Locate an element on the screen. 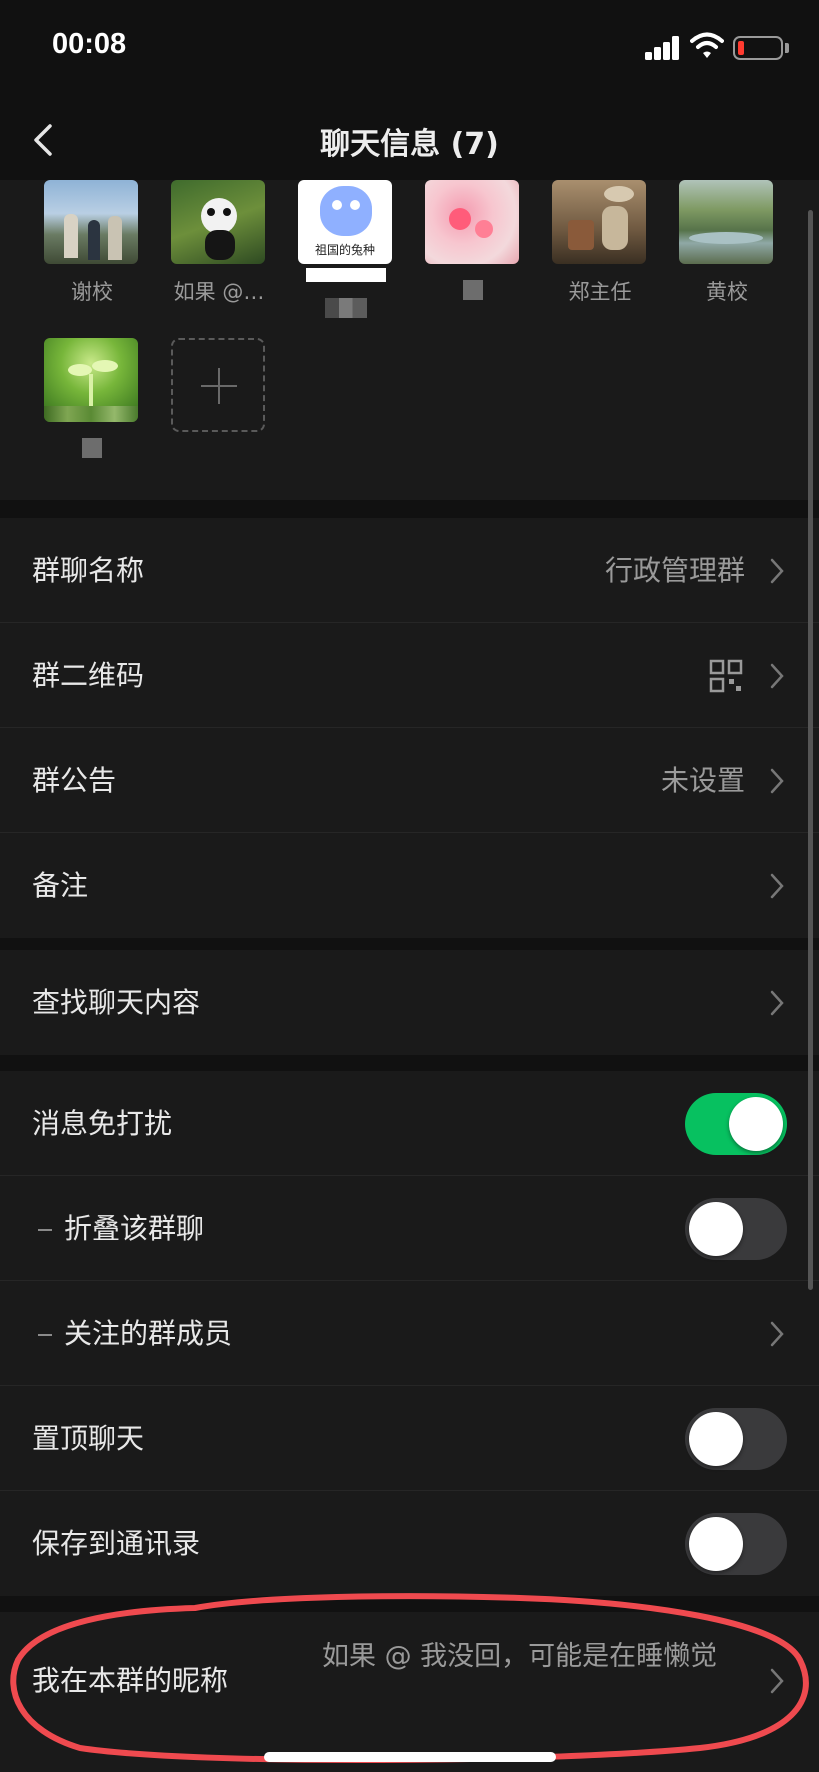  my-nickname-row: 我在本群的昵称 如果 @ 我没回，可能是在睡懒觉 is located at coordinates (409, 1681).